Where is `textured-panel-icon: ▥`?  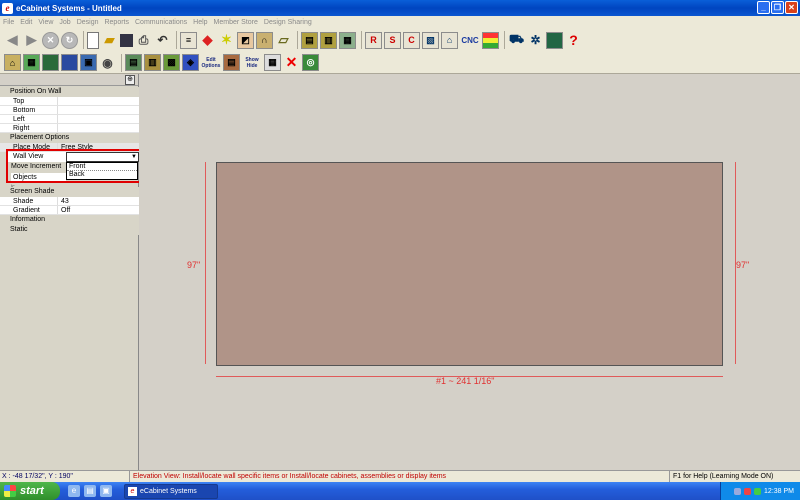
textured-panel-icon: ▥ is located at coordinates (152, 62).